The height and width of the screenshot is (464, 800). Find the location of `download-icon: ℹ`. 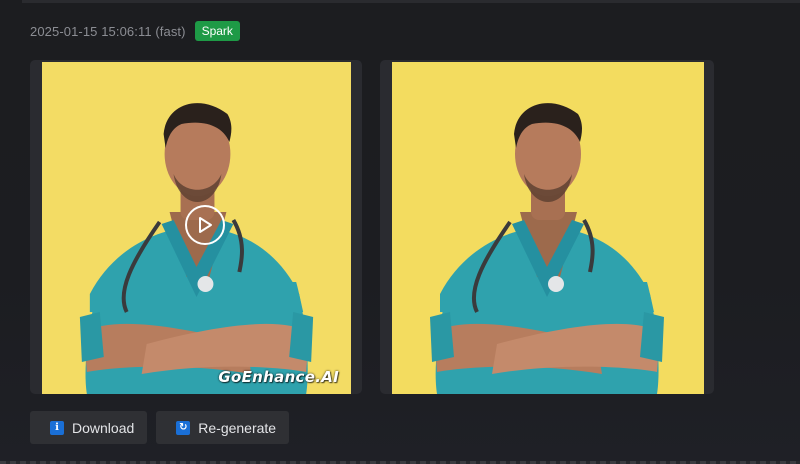

download-icon: ℹ is located at coordinates (57, 427).